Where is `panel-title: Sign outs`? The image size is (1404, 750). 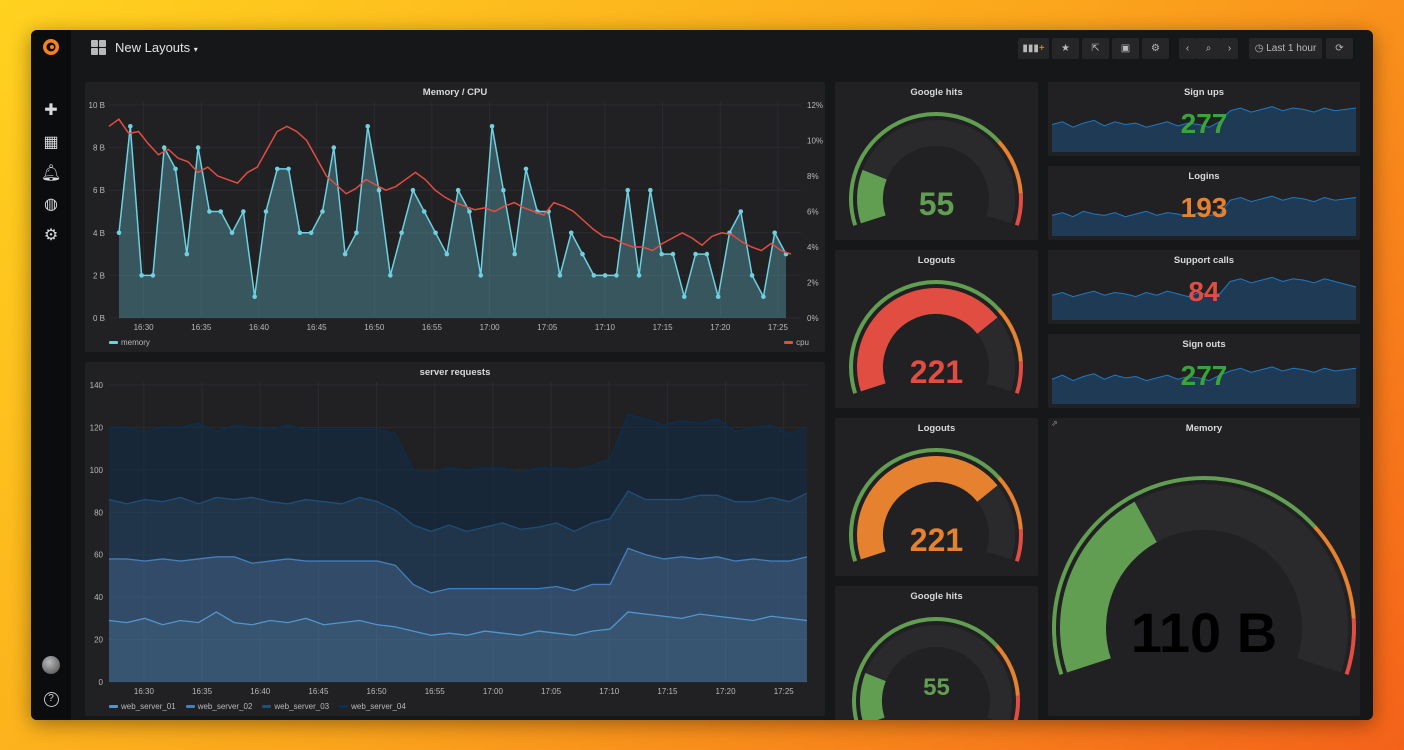 panel-title: Sign outs is located at coordinates (1204, 344).